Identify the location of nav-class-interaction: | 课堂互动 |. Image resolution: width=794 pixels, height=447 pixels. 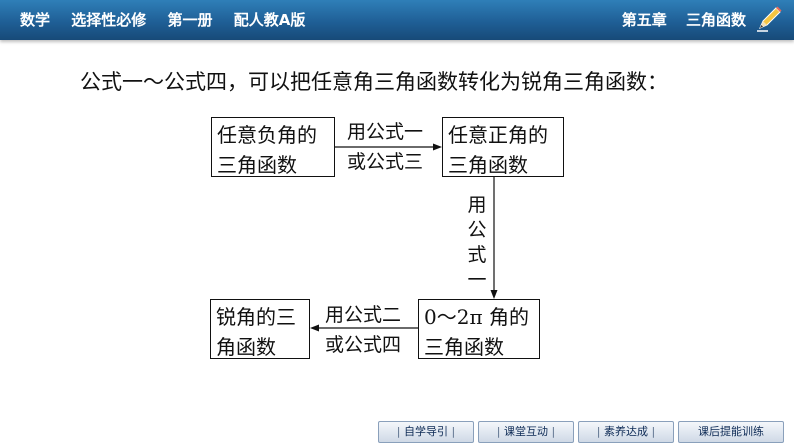
(526, 432).